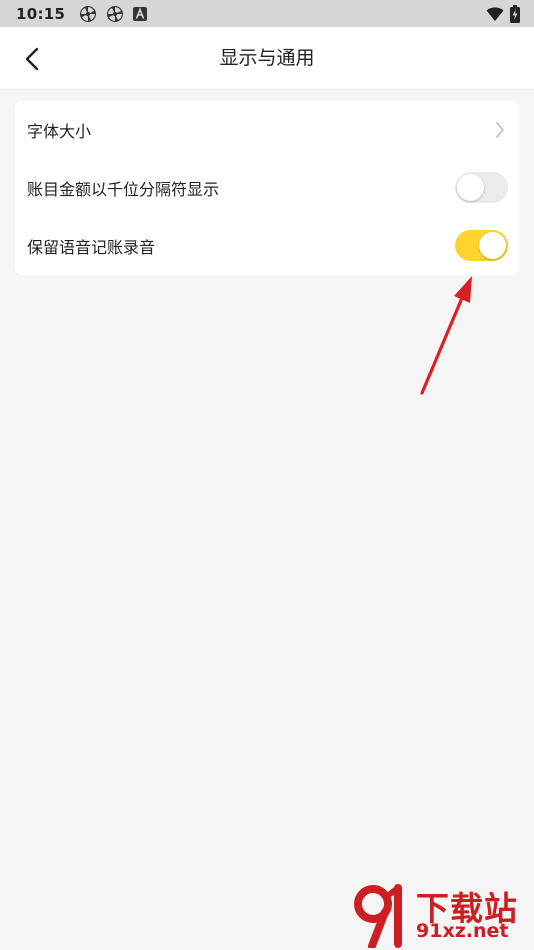 The image size is (534, 950). I want to click on page-title: 显示与通用, so click(267, 58).